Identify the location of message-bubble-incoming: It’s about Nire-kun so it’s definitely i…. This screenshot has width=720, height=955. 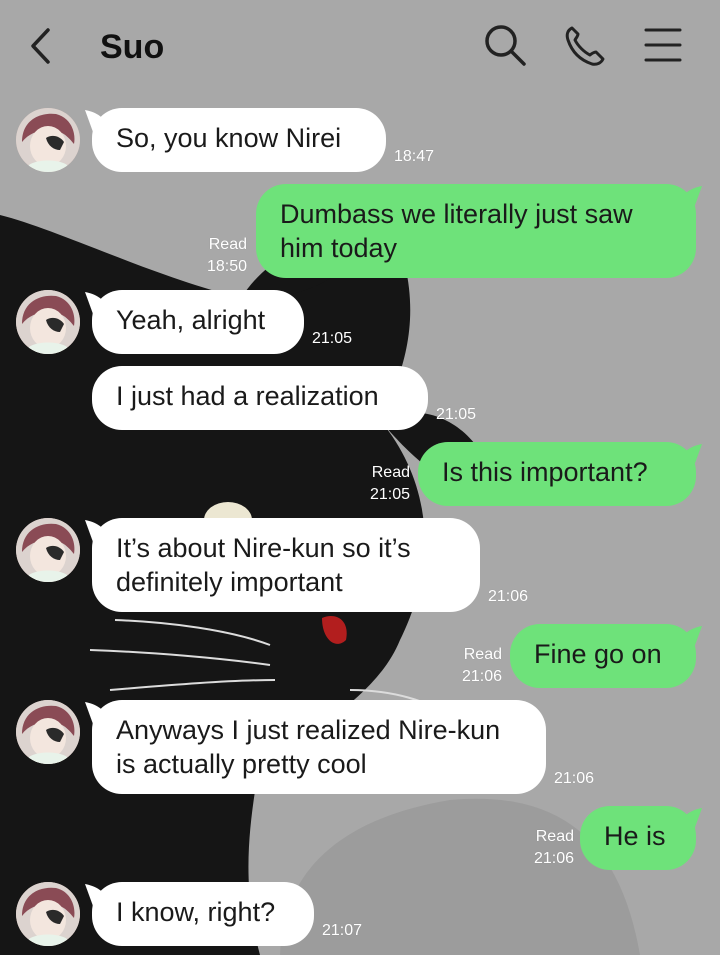
(286, 565).